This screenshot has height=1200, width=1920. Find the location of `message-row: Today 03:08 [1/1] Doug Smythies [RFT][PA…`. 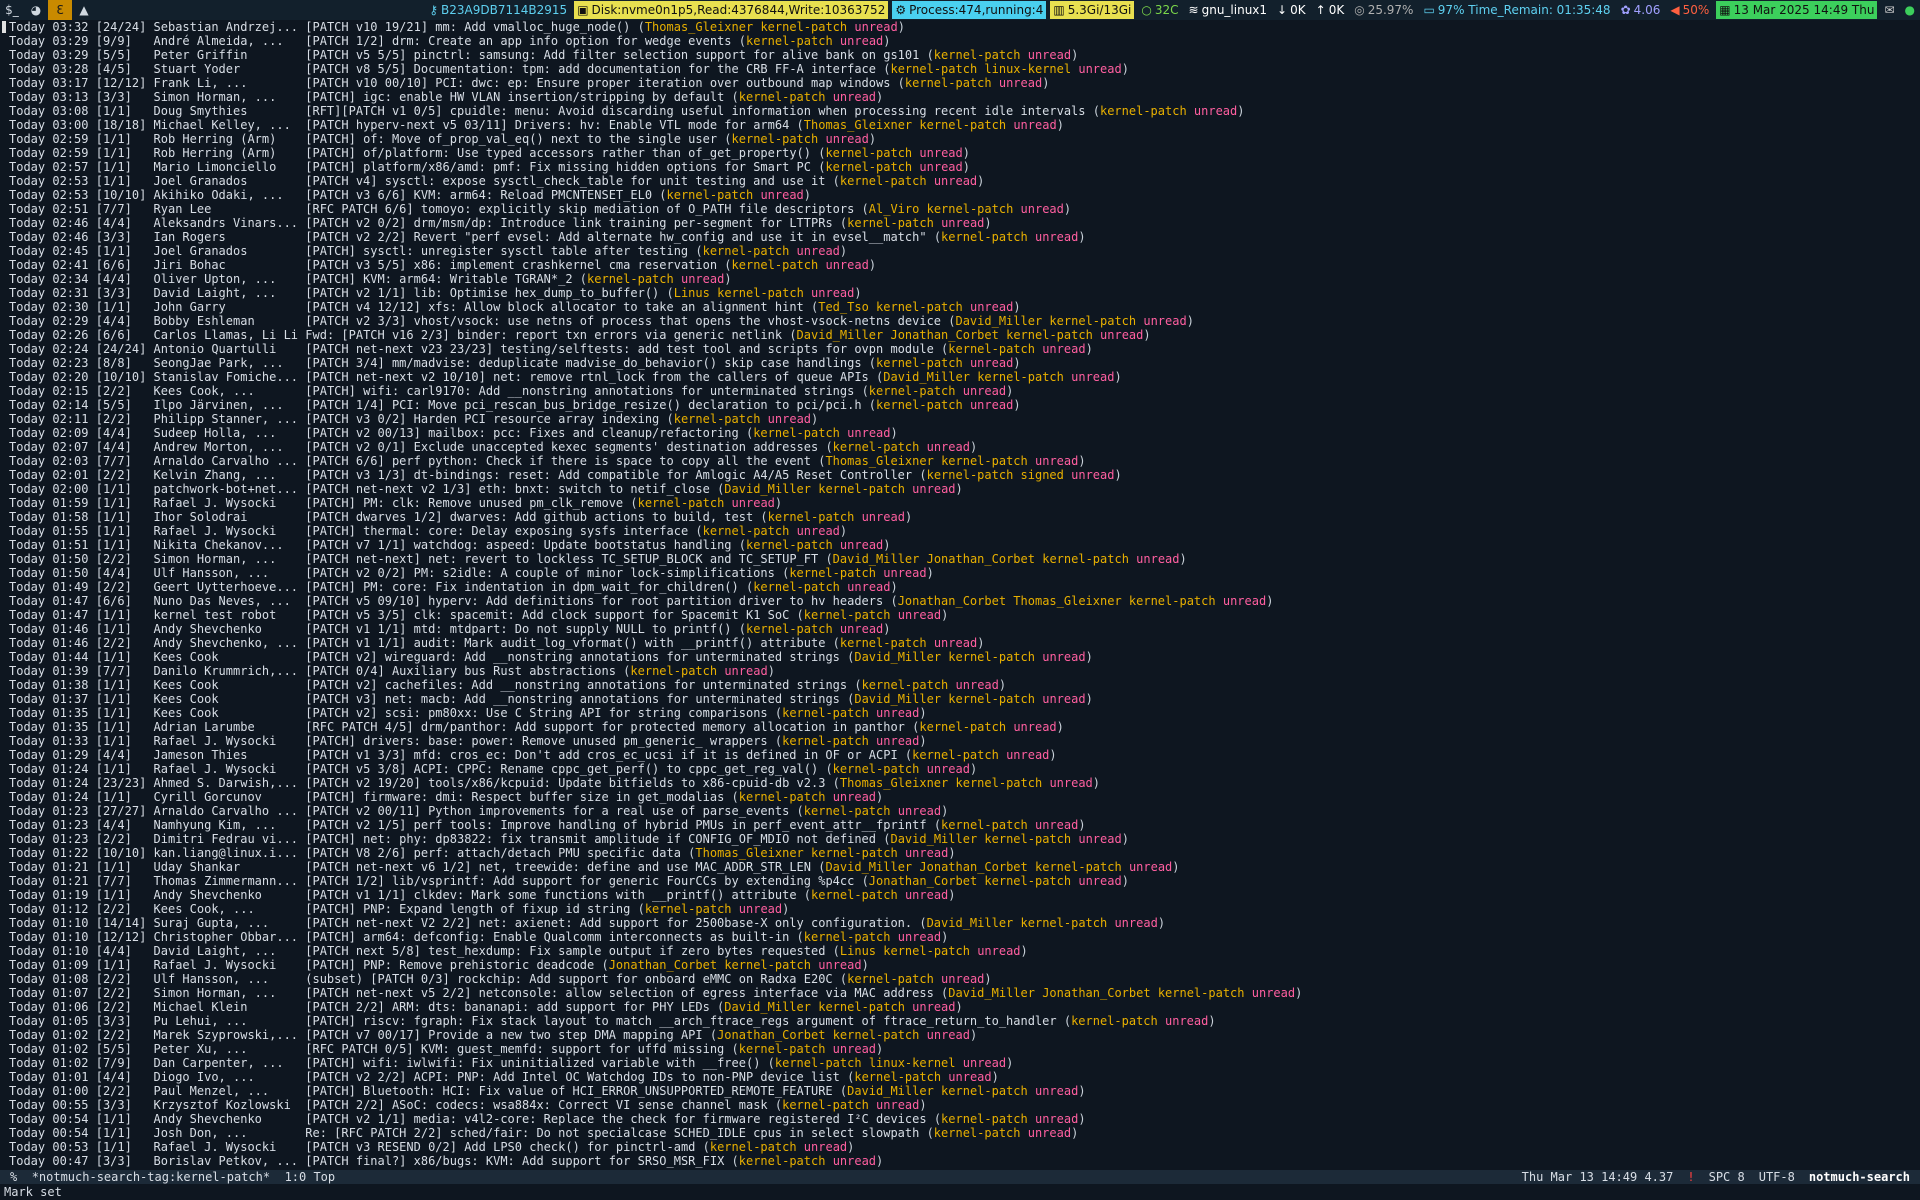

message-row: Today 03:08 [1/1] Doug Smythies [RFT][PA… is located at coordinates (960, 111).